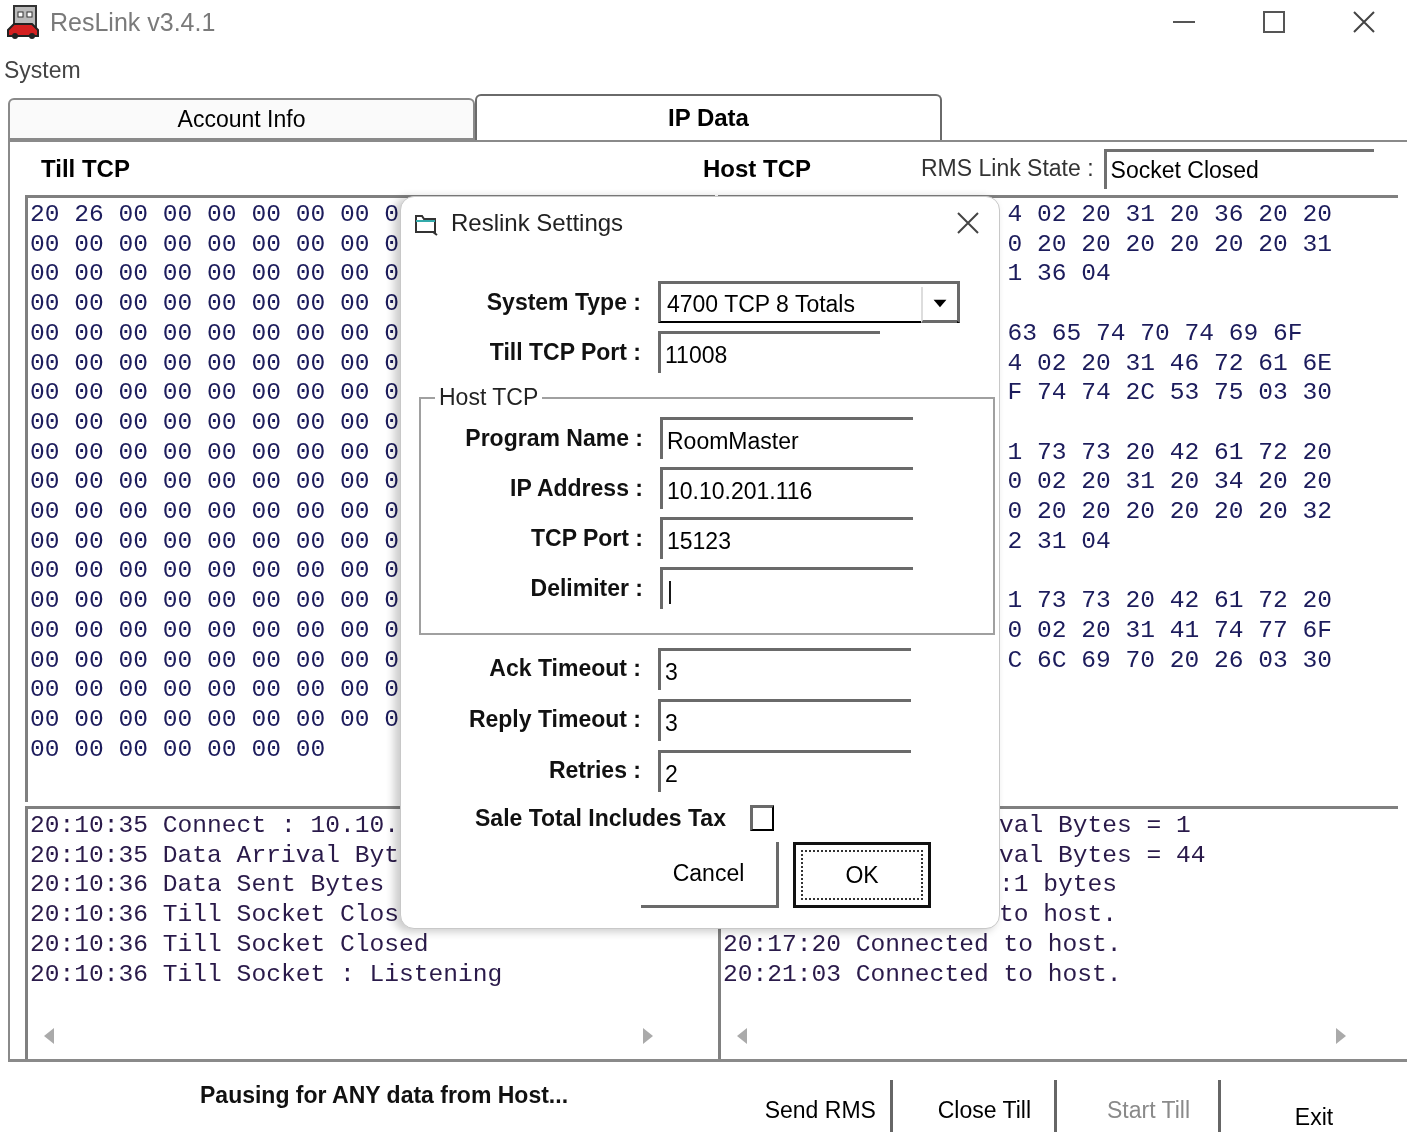 The height and width of the screenshot is (1132, 1407). I want to click on dialog-button: Cancel, so click(710, 875).